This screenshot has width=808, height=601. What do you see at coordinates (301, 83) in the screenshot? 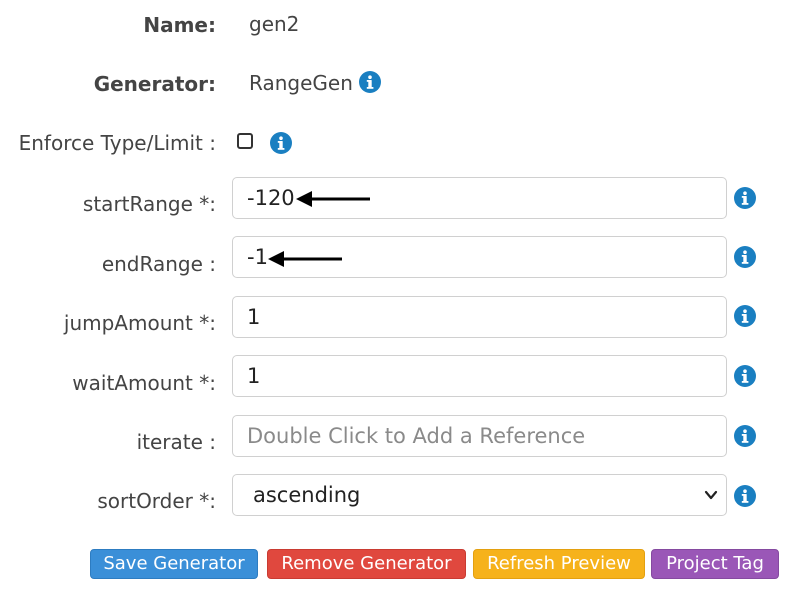
I see `generator-value: RangeGen` at bounding box center [301, 83].